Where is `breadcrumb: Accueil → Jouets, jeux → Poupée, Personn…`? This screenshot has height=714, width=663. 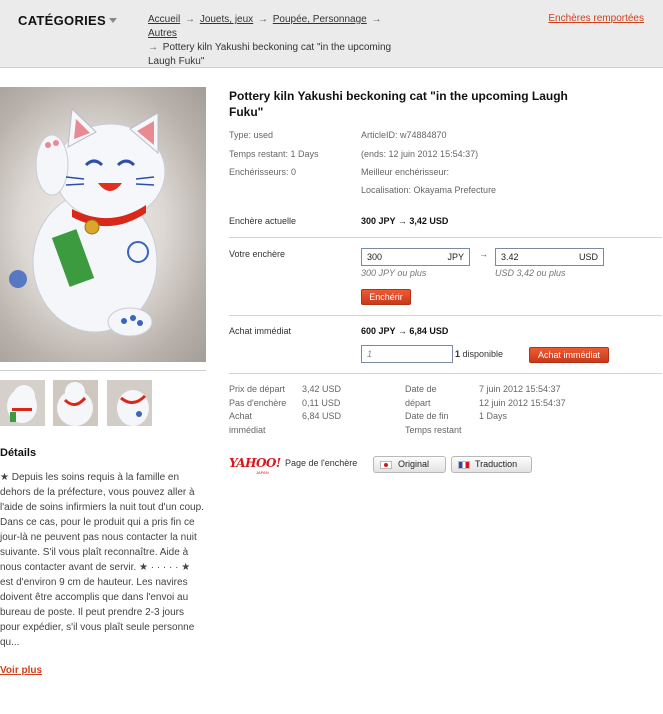 breadcrumb: Accueil → Jouets, jeux → Poupée, Personn… is located at coordinates (278, 41).